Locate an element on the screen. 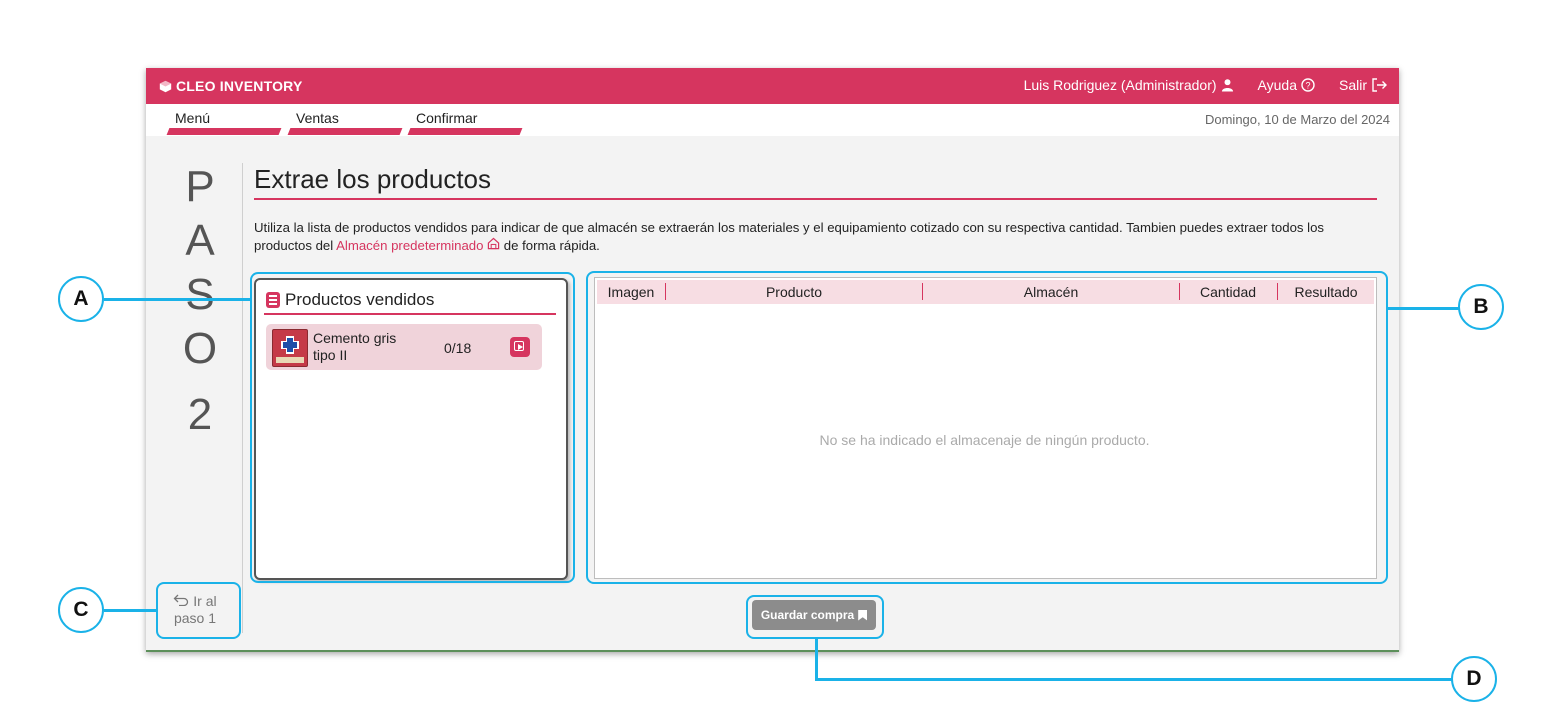 The image size is (1545, 720). tab-confirmar-label: Confirmar is located at coordinates (447, 118).